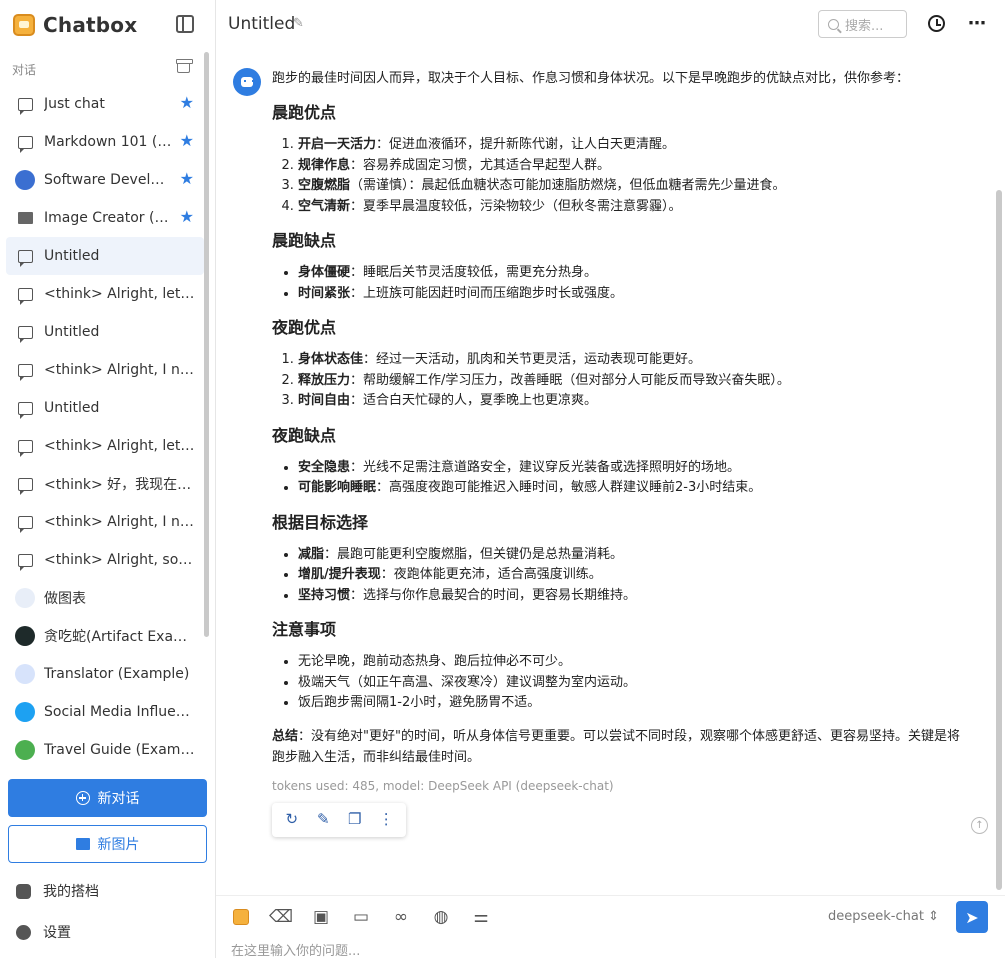 Image resolution: width=1005 pixels, height=958 pixels. I want to click on list-item-text: ：夜跑体能更充沛，适合高强度训练。, so click(491, 574).